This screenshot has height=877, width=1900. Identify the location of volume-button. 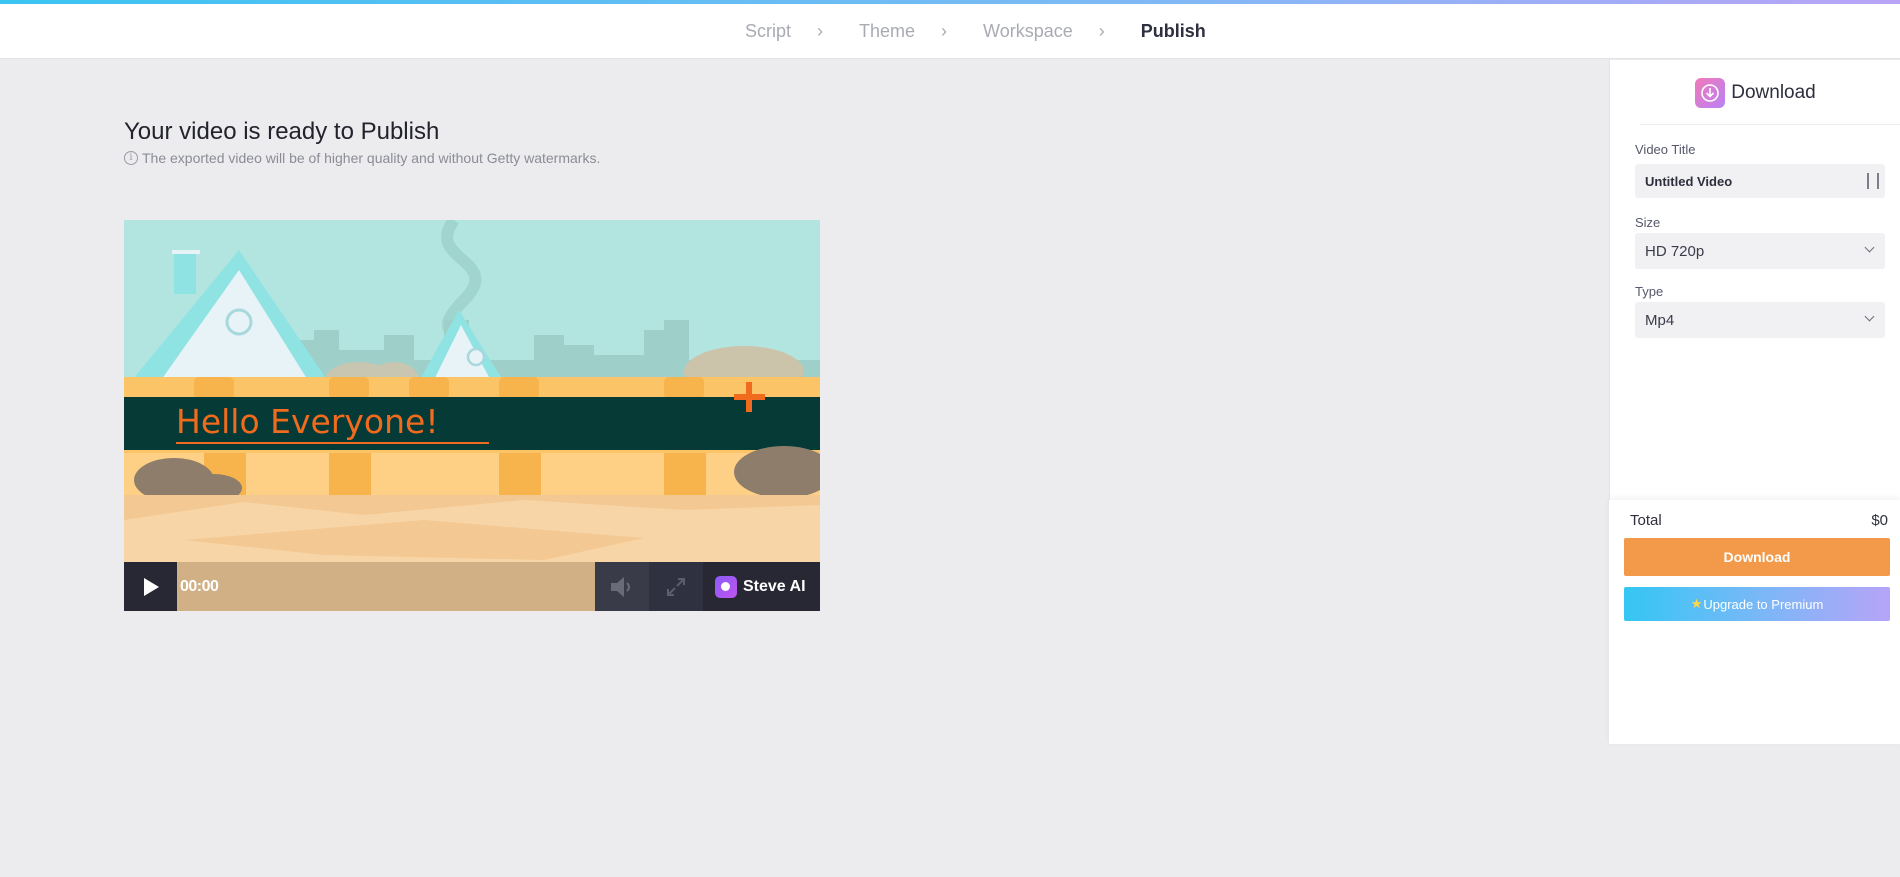
(622, 586).